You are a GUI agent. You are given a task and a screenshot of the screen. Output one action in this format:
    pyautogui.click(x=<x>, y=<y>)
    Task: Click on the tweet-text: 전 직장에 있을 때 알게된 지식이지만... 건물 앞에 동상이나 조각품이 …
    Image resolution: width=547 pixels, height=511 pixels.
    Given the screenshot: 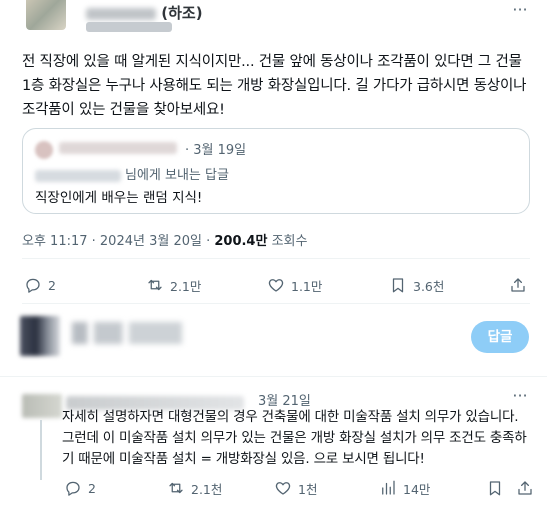 What is the action you would take?
    pyautogui.click(x=274, y=86)
    